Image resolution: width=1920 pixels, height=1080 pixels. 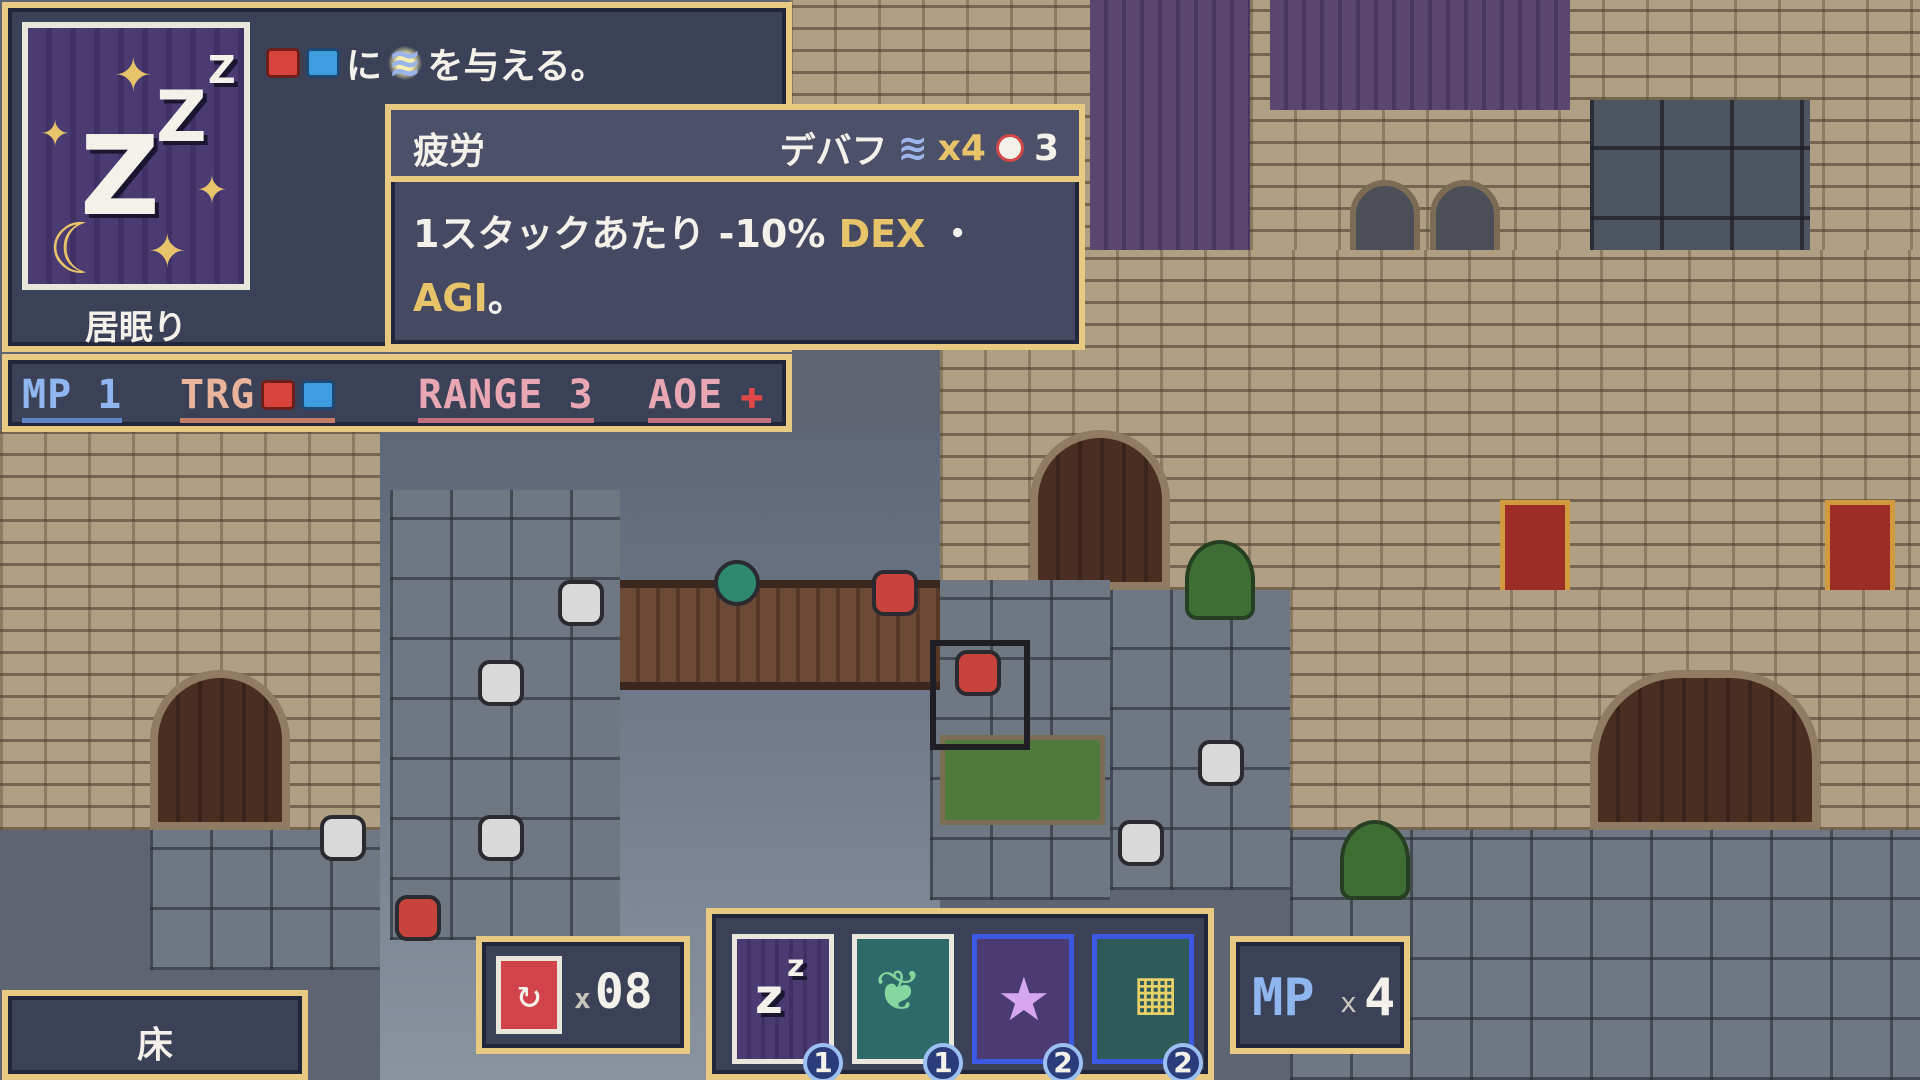 What do you see at coordinates (1220, 580) in the screenshot?
I see `potted-plant` at bounding box center [1220, 580].